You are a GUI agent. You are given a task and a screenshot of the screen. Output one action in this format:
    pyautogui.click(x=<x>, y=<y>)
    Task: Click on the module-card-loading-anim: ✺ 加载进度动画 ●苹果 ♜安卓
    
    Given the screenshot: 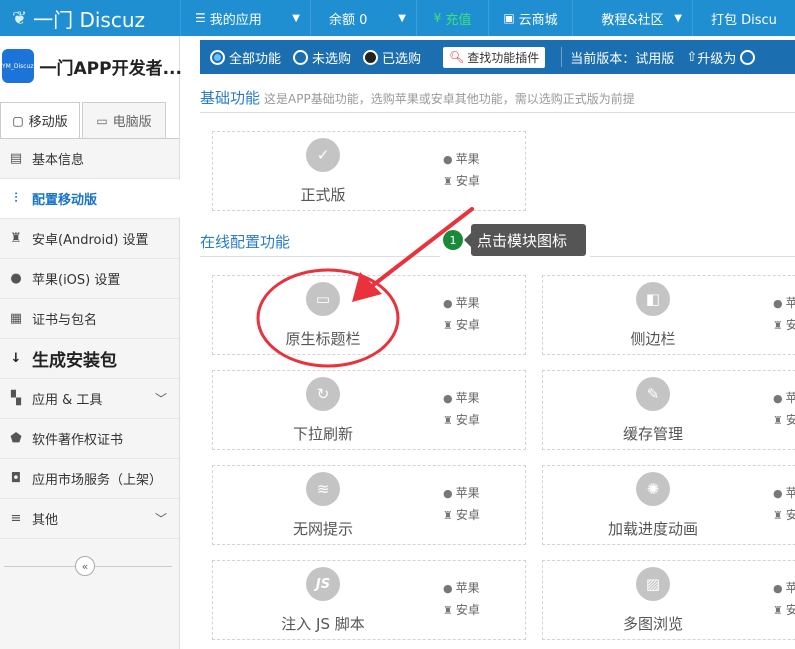 What is the action you would take?
    pyautogui.click(x=668, y=505)
    